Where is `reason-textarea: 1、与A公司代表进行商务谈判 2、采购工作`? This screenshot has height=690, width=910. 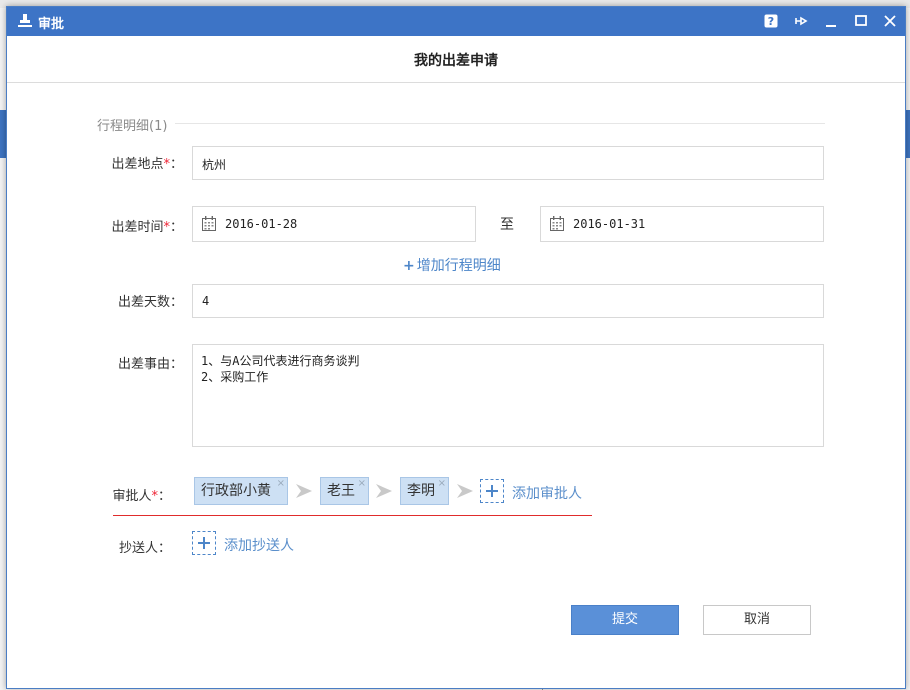
reason-textarea: 1、与A公司代表进行商务谈判 2、采购工作 is located at coordinates (508, 395).